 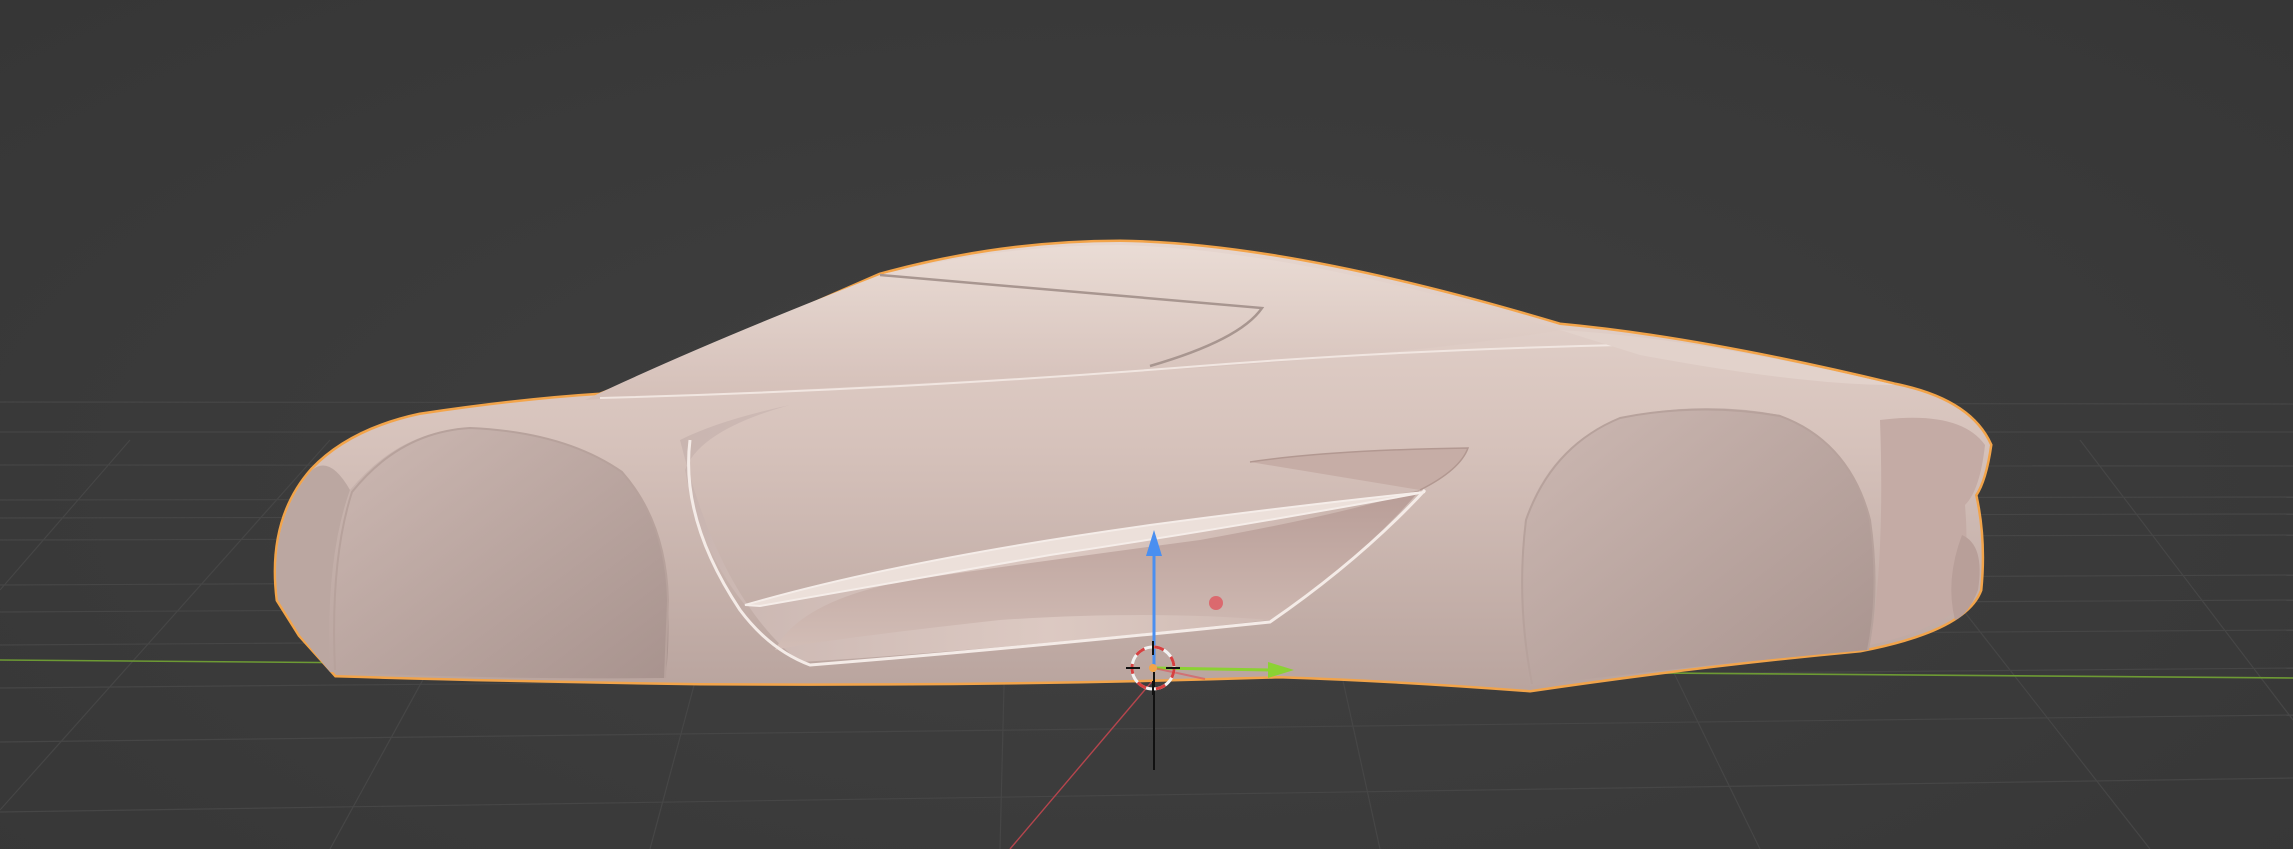 What do you see at coordinates (1698, 547) in the screenshot?
I see `rear-wheel-arch` at bounding box center [1698, 547].